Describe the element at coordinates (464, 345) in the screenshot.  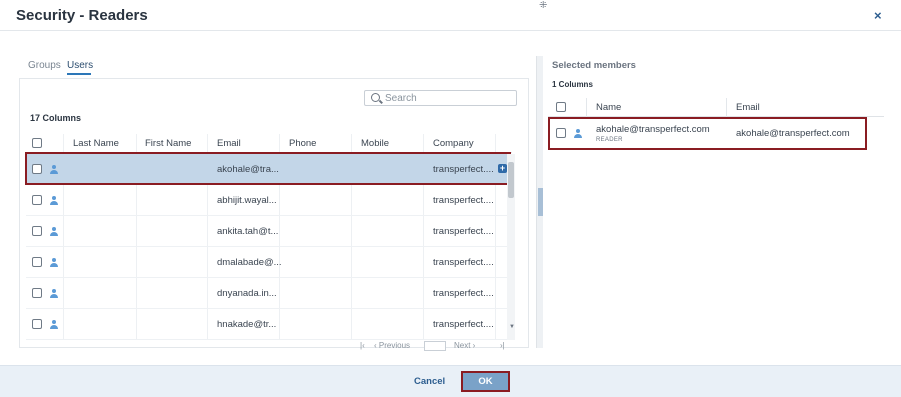
I see `next-page-button: Next ›` at that location.